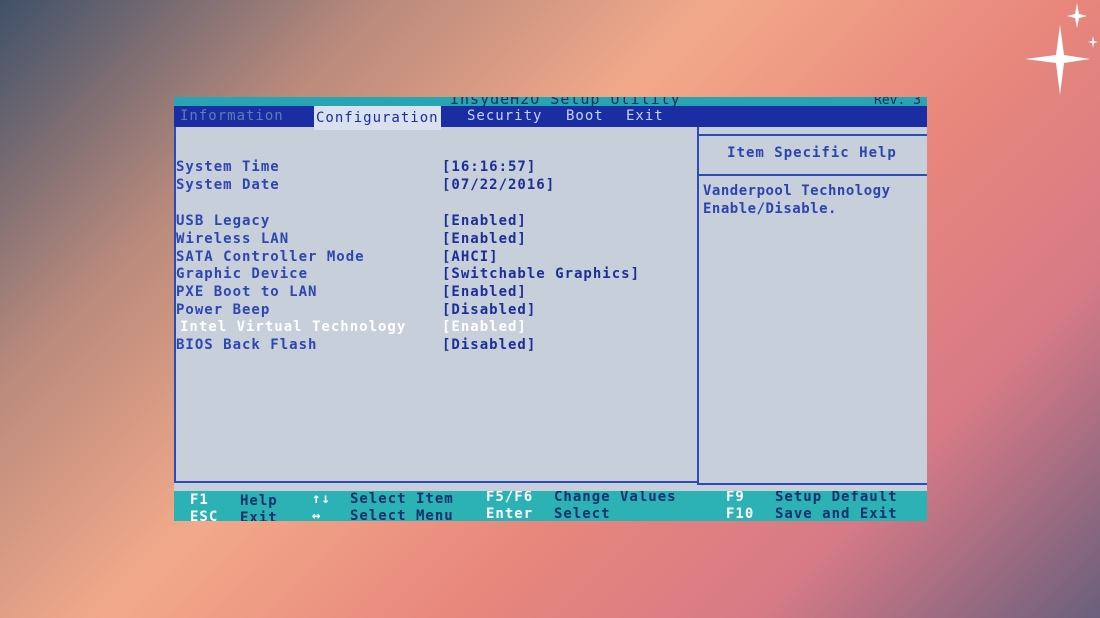 The width and height of the screenshot is (1100, 618). Describe the element at coordinates (436, 185) in the screenshot. I see `setting-system-date: System Date [07/22/2016]` at that location.